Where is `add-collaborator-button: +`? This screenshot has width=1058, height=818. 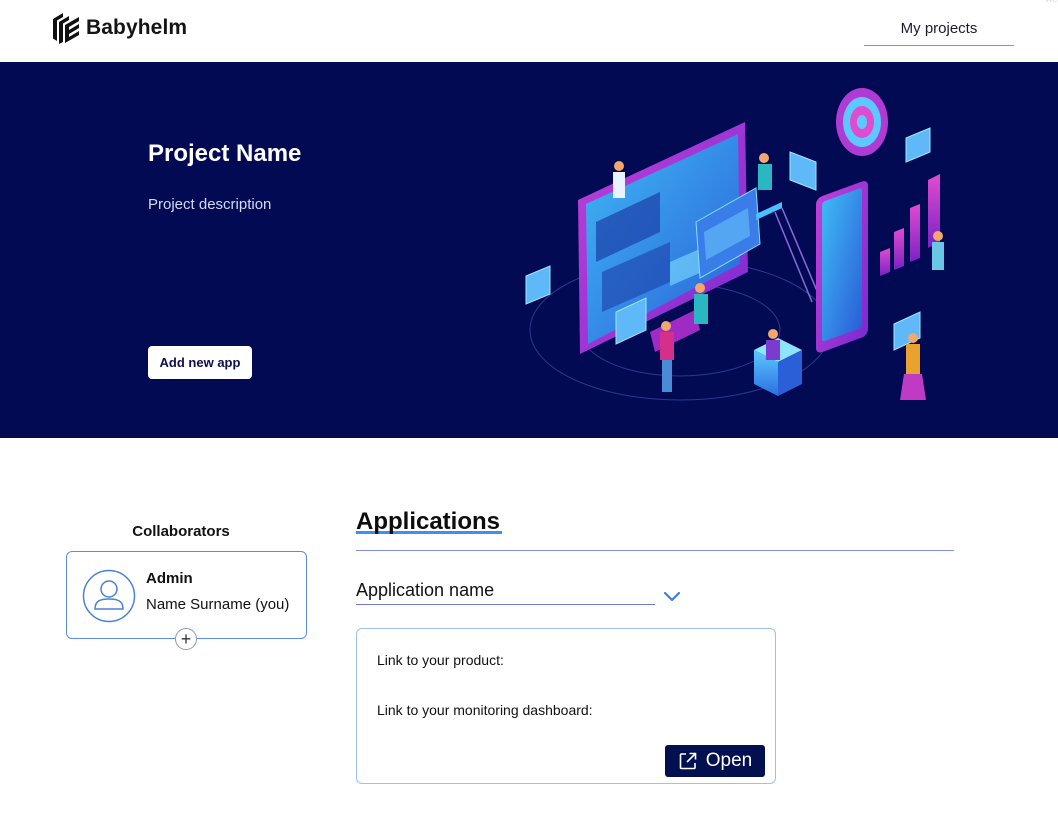 add-collaborator-button: + is located at coordinates (186, 639).